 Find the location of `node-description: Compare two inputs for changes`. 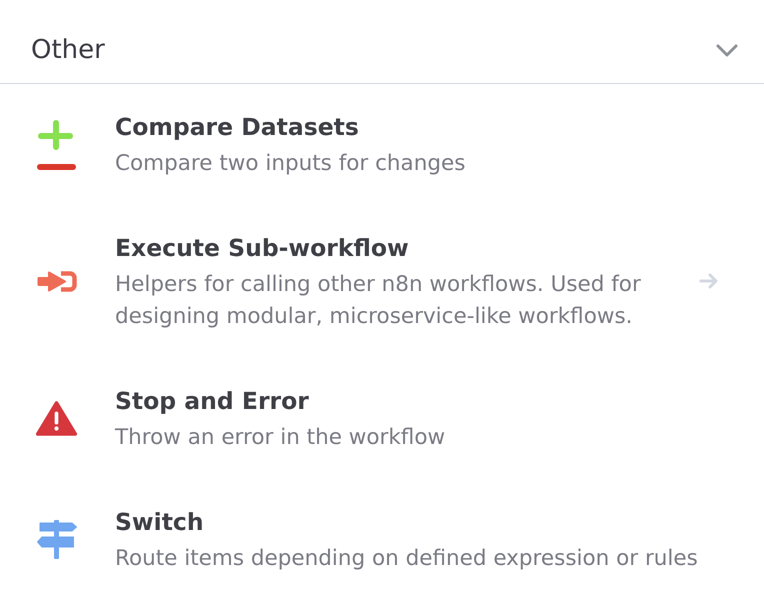

node-description: Compare two inputs for changes is located at coordinates (290, 164).